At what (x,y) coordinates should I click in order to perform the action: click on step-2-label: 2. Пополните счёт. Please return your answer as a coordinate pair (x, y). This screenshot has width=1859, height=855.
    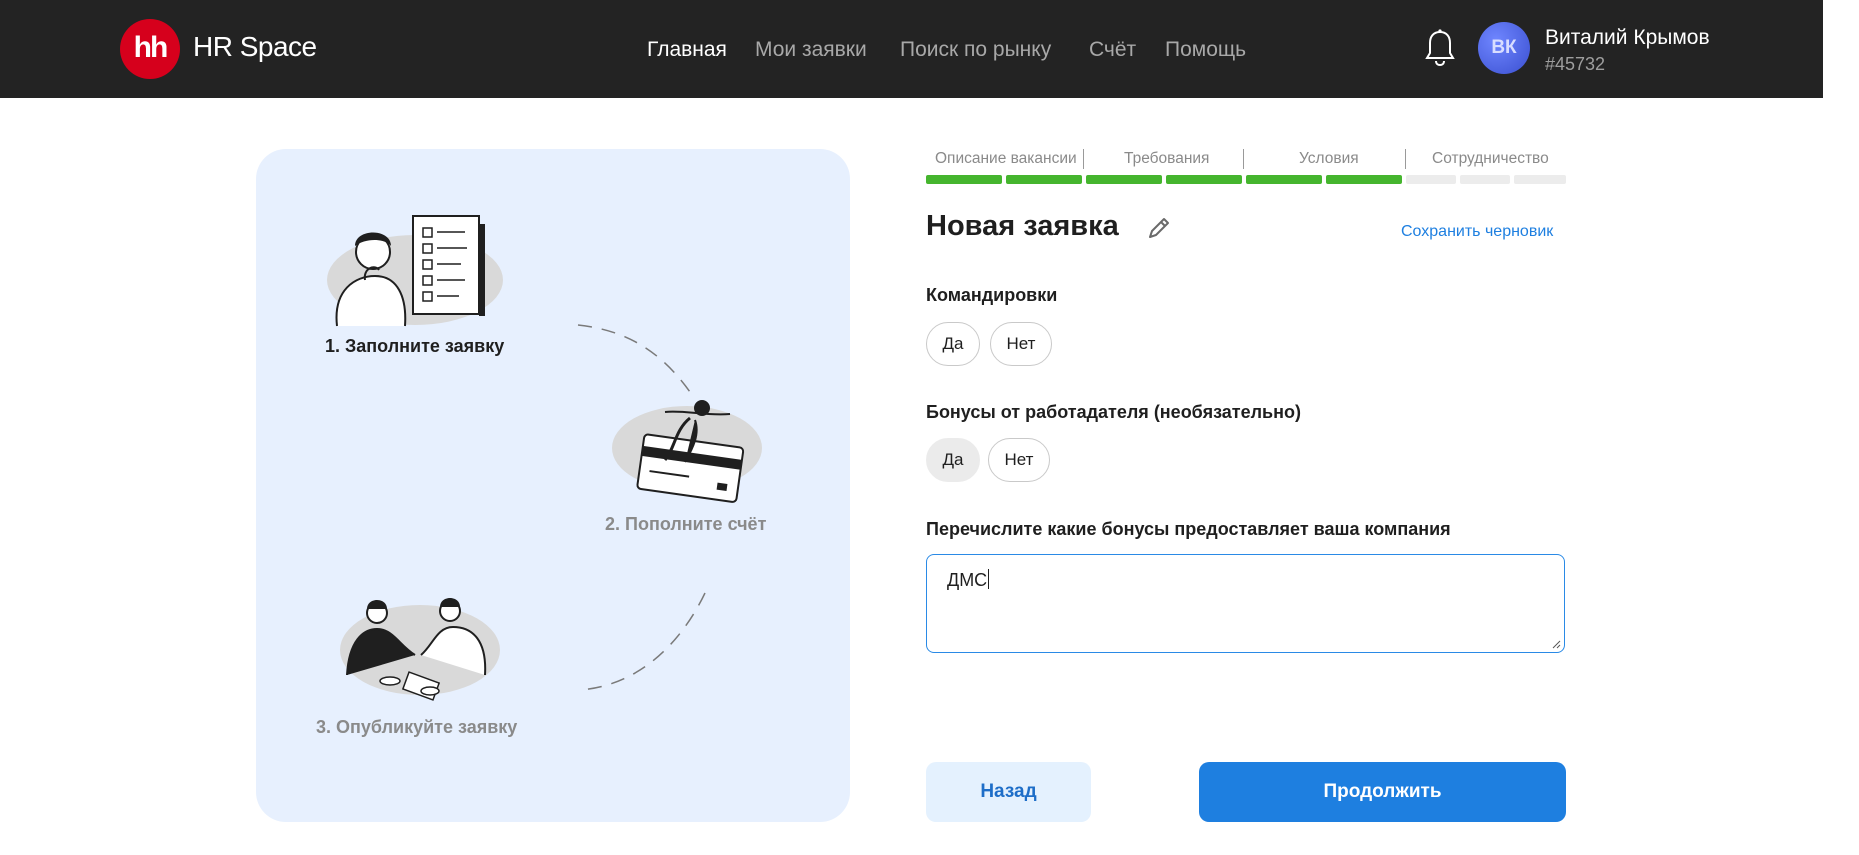
    Looking at the image, I should click on (686, 524).